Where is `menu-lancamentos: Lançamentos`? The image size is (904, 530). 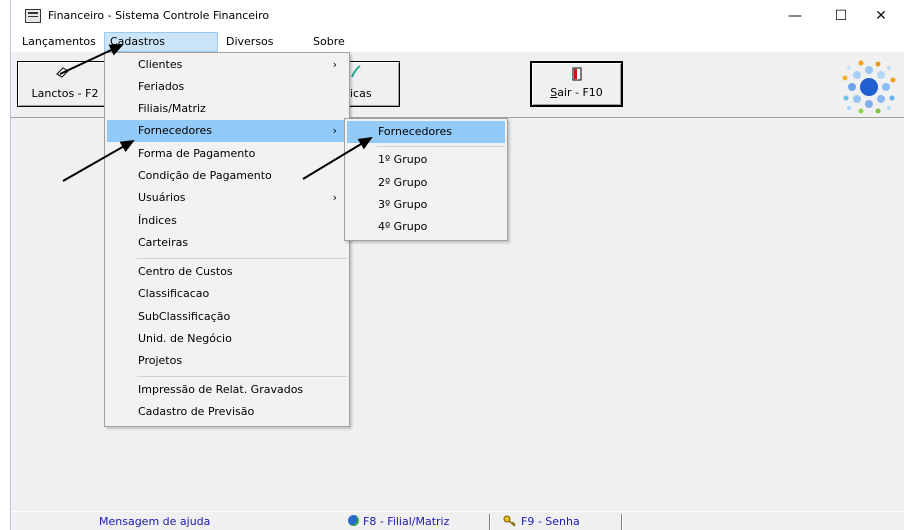
menu-lancamentos: Lançamentos is located at coordinates (59, 42).